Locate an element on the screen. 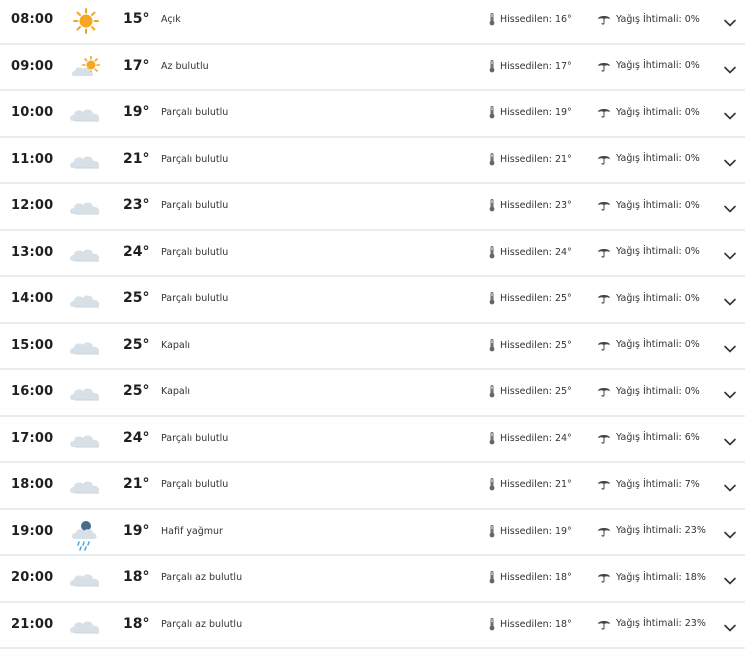 The width and height of the screenshot is (745, 649). hour-condition: Parçalı az bulutlu is located at coordinates (201, 624).